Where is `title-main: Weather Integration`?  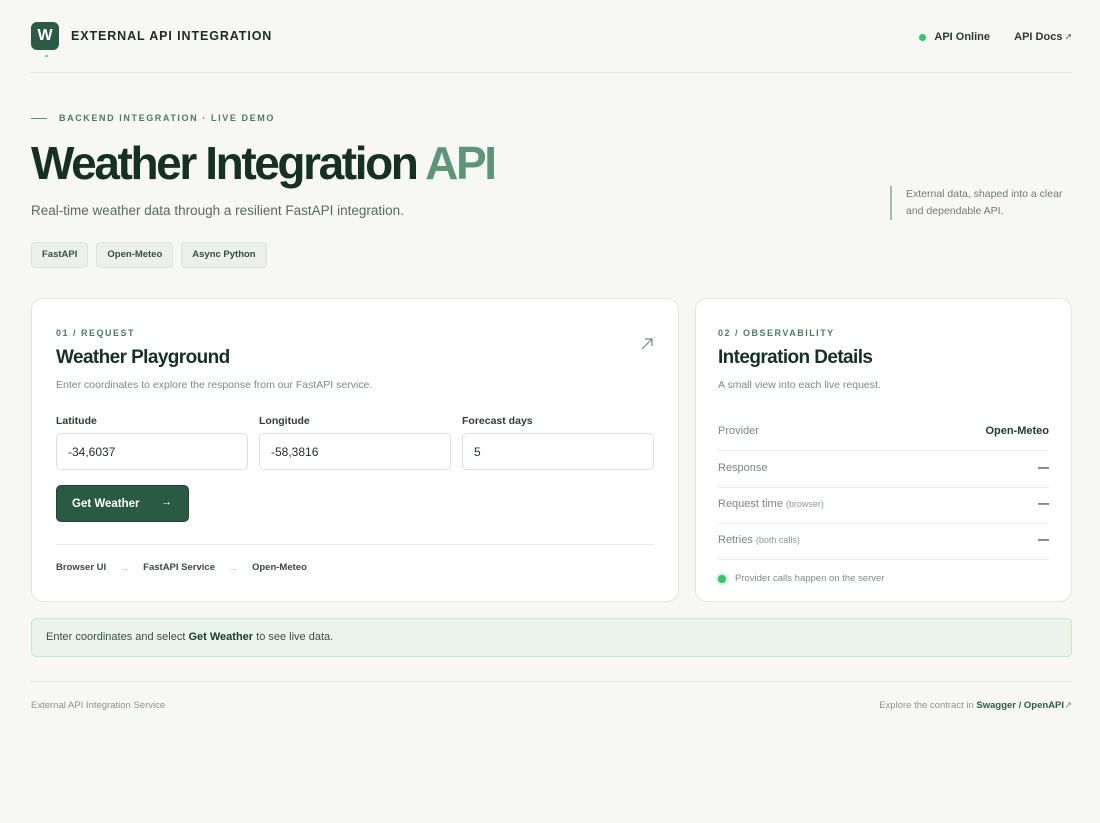
title-main: Weather Integration is located at coordinates (228, 163).